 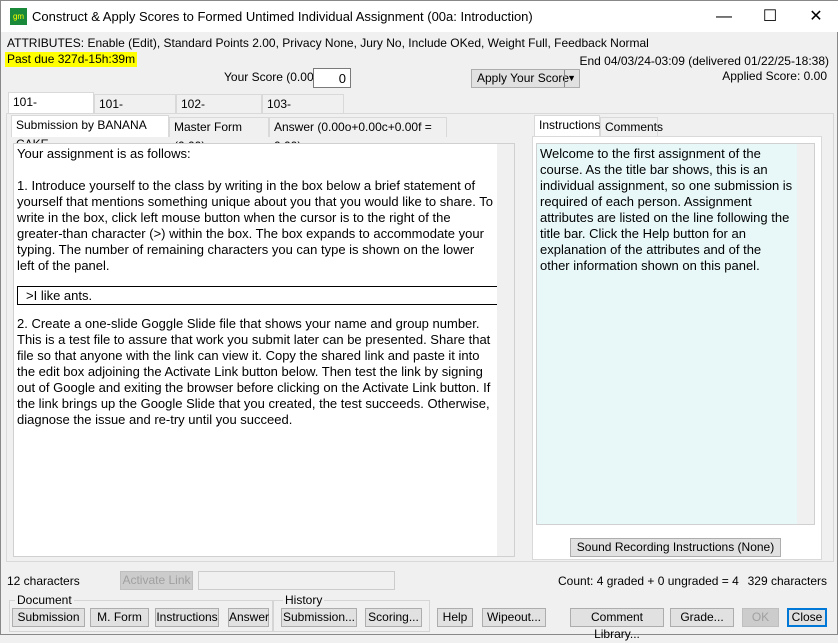 What do you see at coordinates (770, 17) in the screenshot?
I see `maximize-button: ☐` at bounding box center [770, 17].